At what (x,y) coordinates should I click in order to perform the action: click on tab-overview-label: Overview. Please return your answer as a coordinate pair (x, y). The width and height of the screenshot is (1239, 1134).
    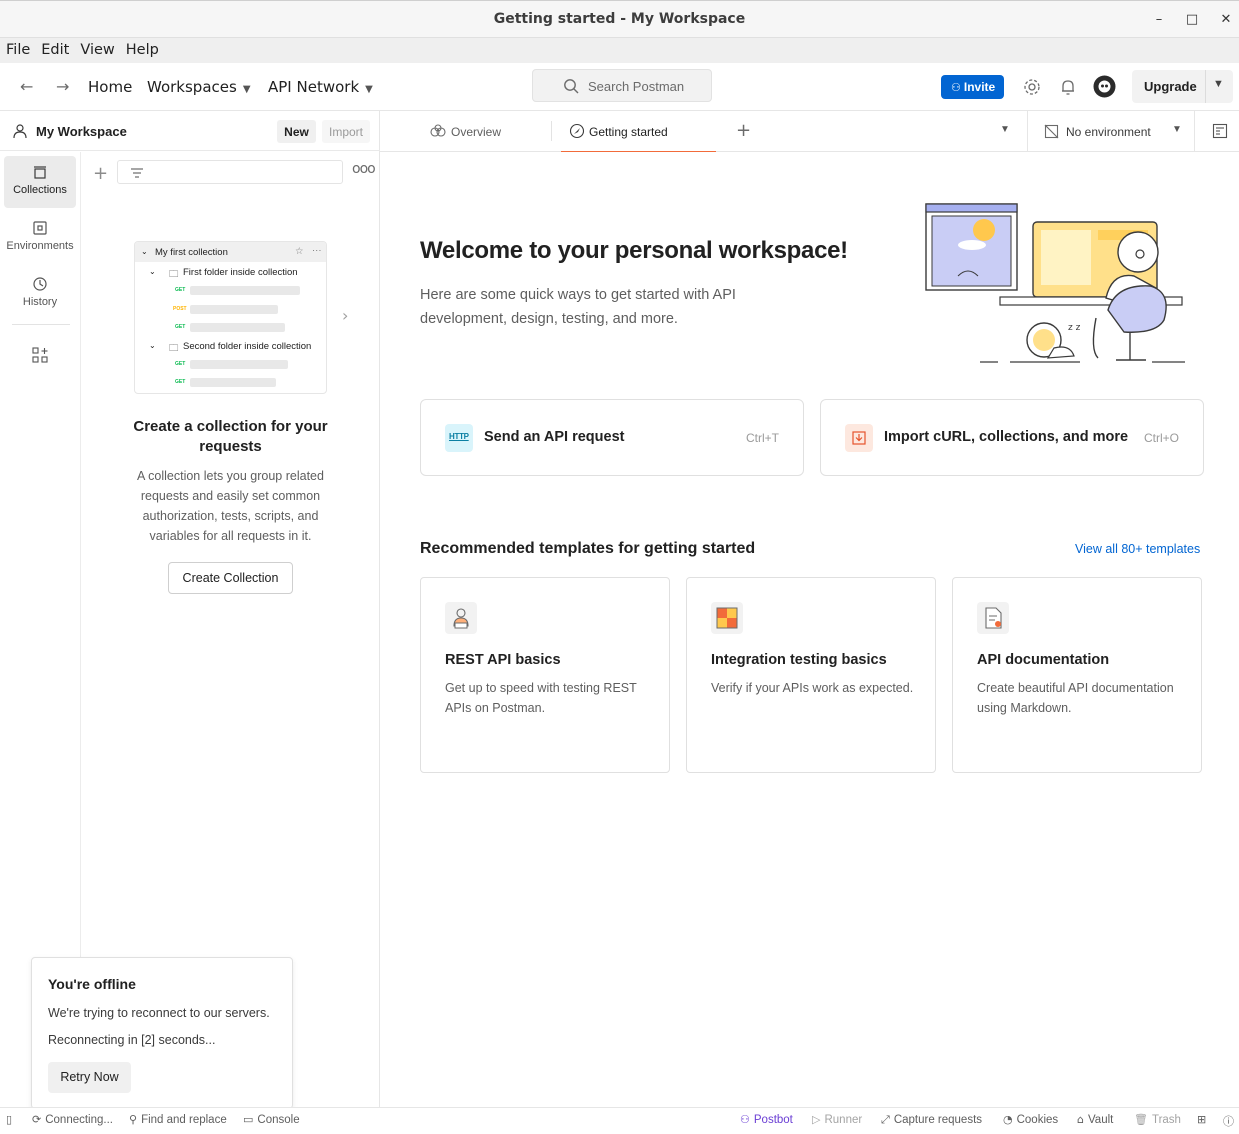
    Looking at the image, I should click on (476, 132).